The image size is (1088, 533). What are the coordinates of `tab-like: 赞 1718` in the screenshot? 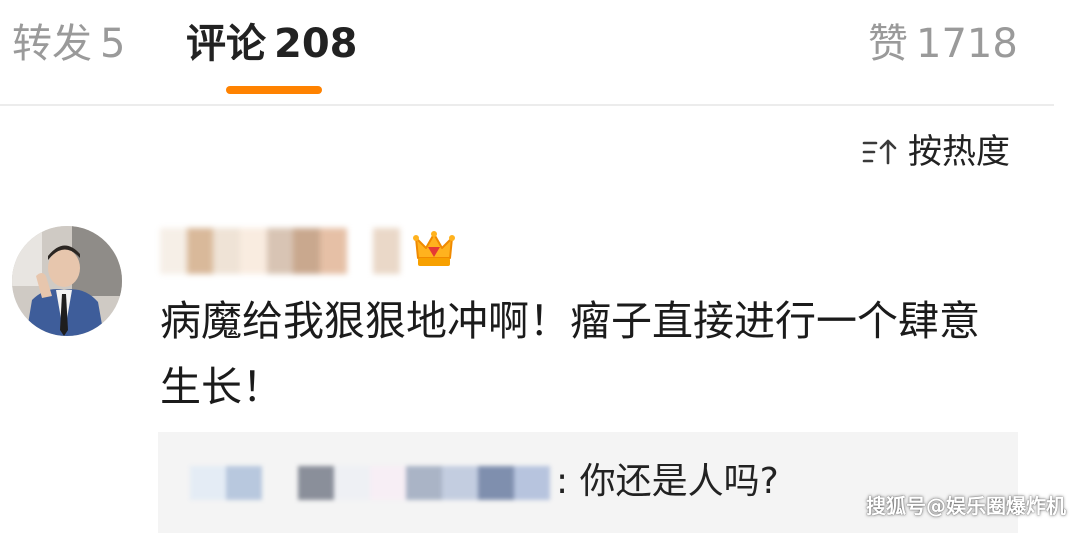 It's located at (943, 44).